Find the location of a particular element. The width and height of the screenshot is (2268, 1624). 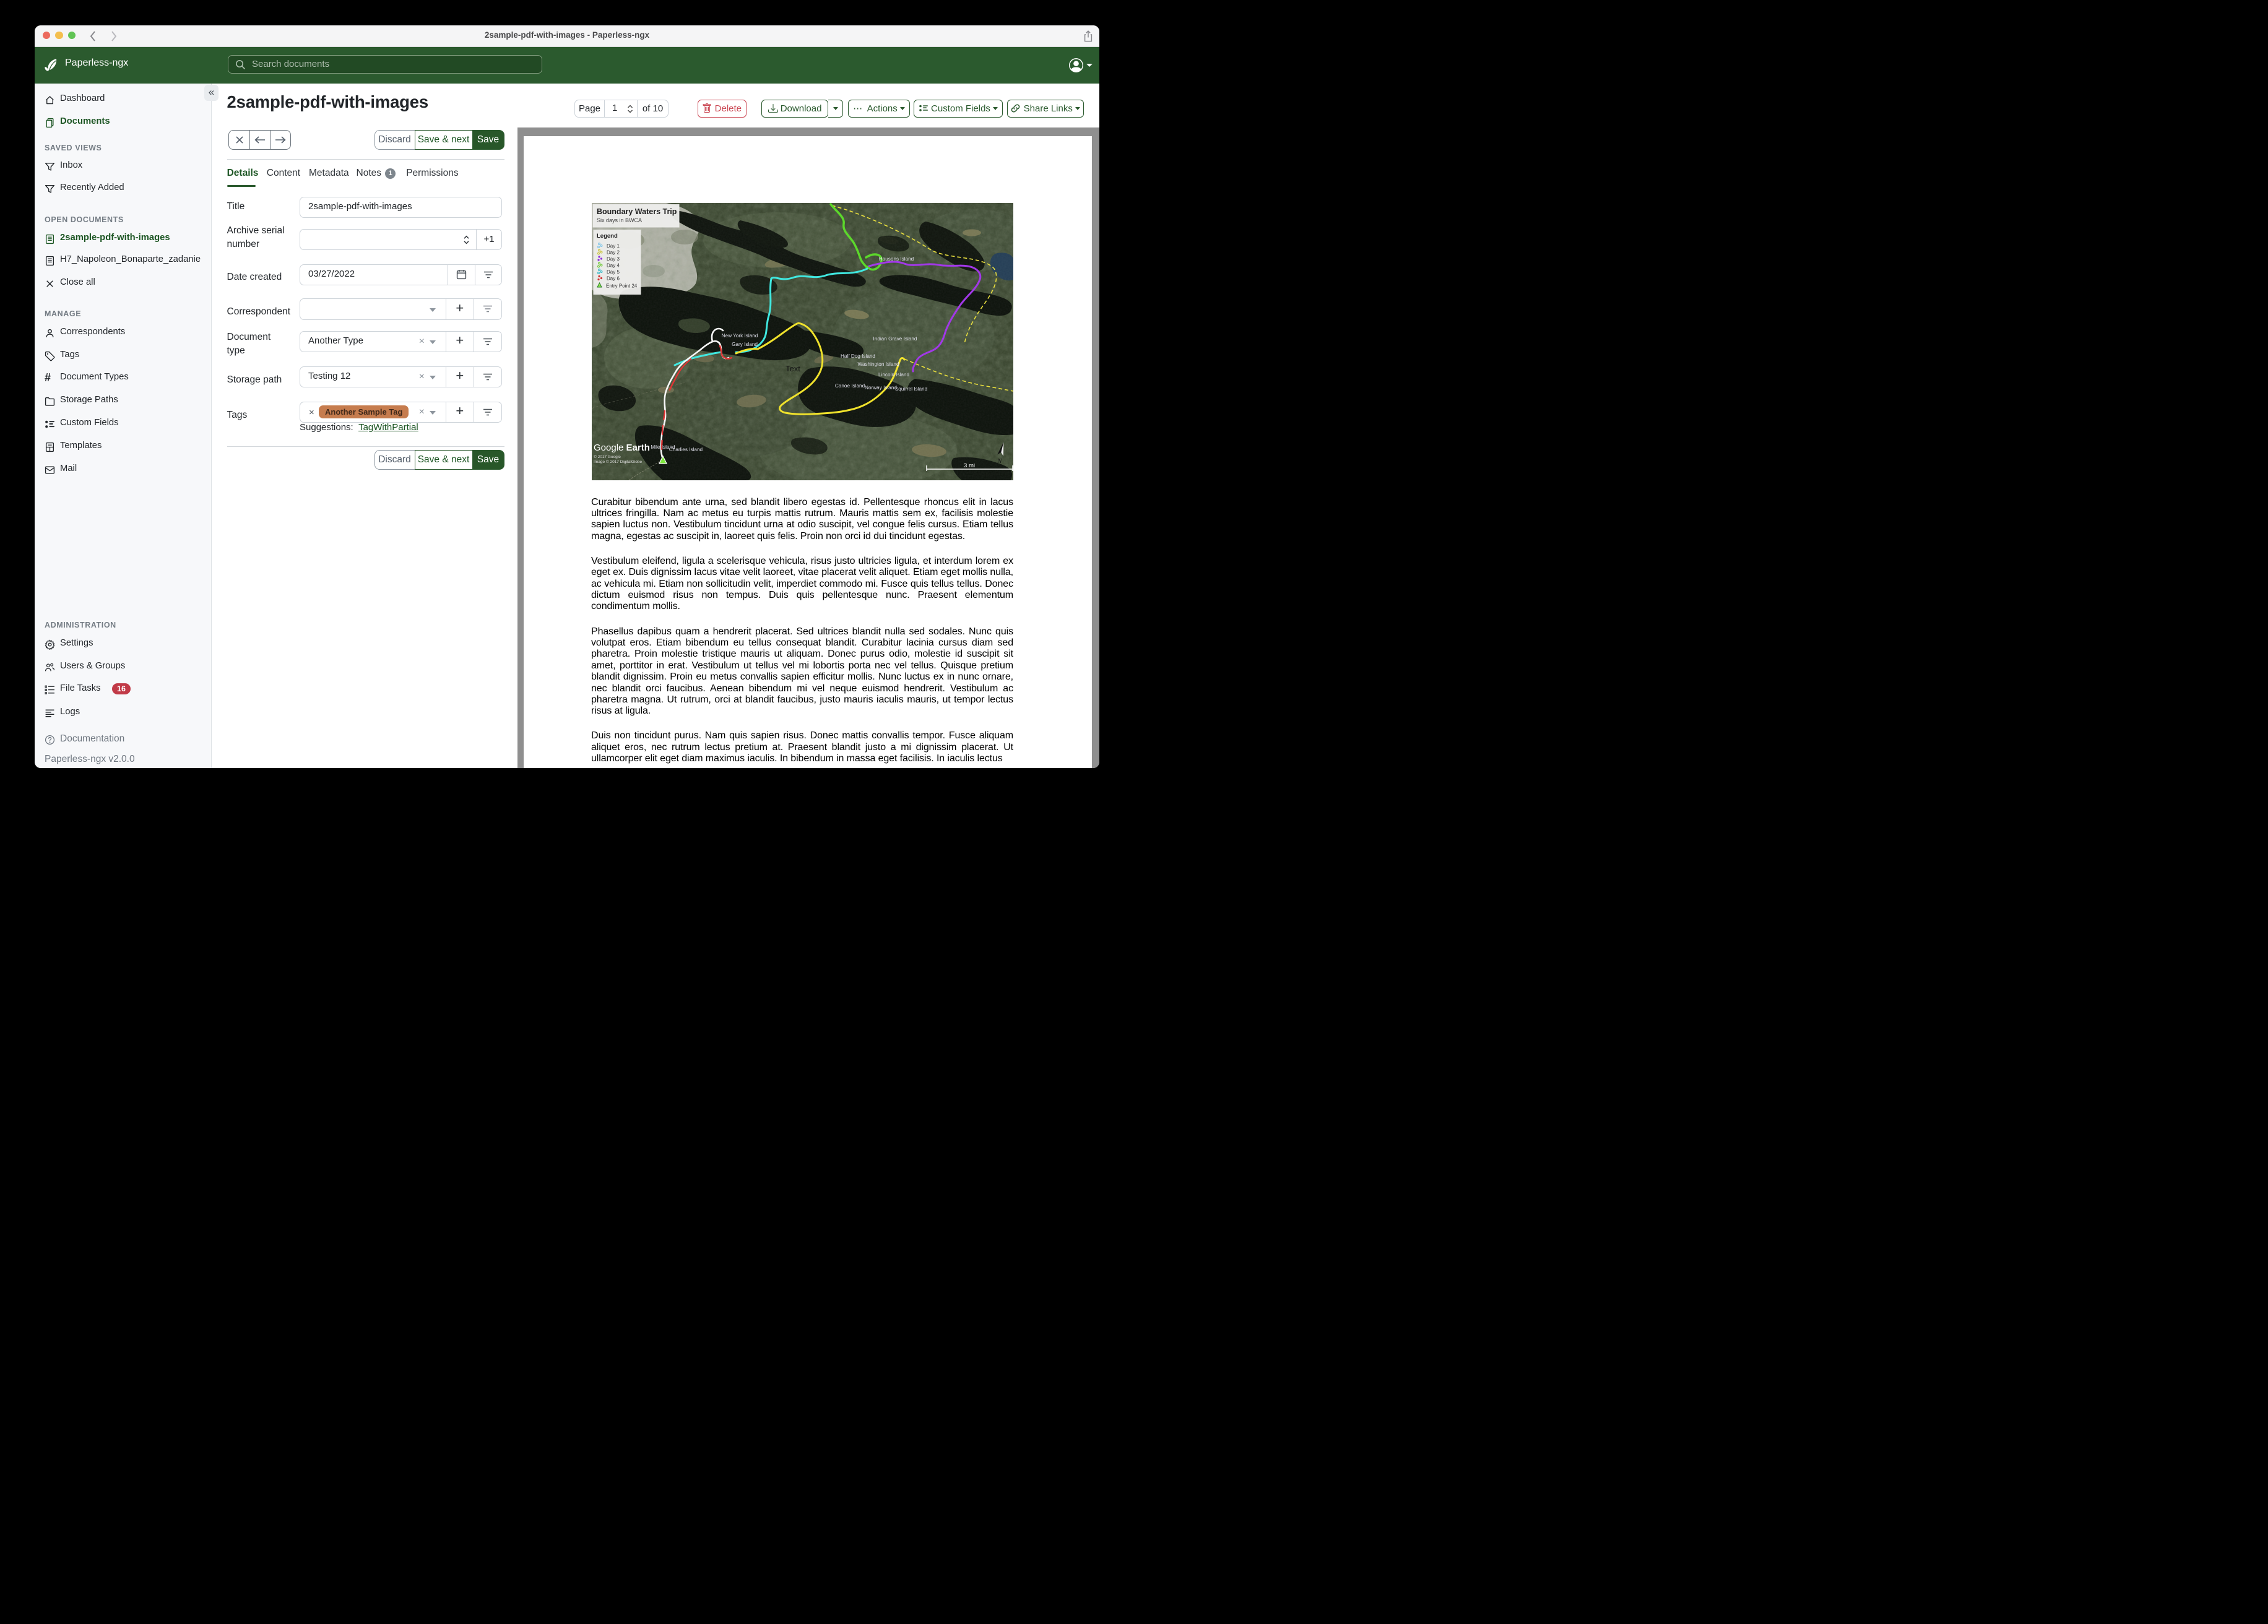

svg-text: 3 mi is located at coordinates (969, 465).